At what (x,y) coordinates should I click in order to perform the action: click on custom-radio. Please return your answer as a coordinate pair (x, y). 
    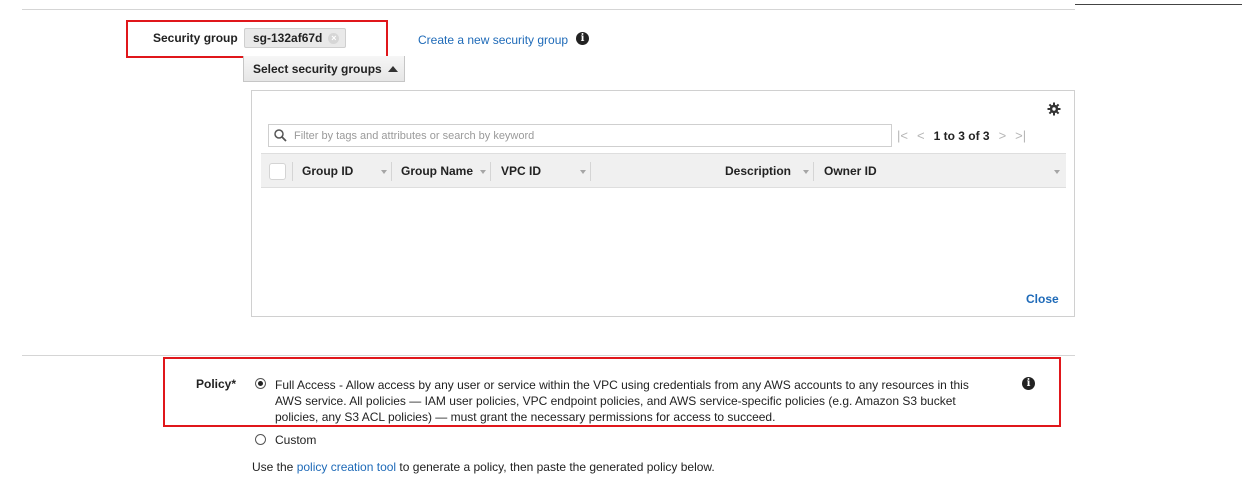
    Looking at the image, I should click on (260, 439).